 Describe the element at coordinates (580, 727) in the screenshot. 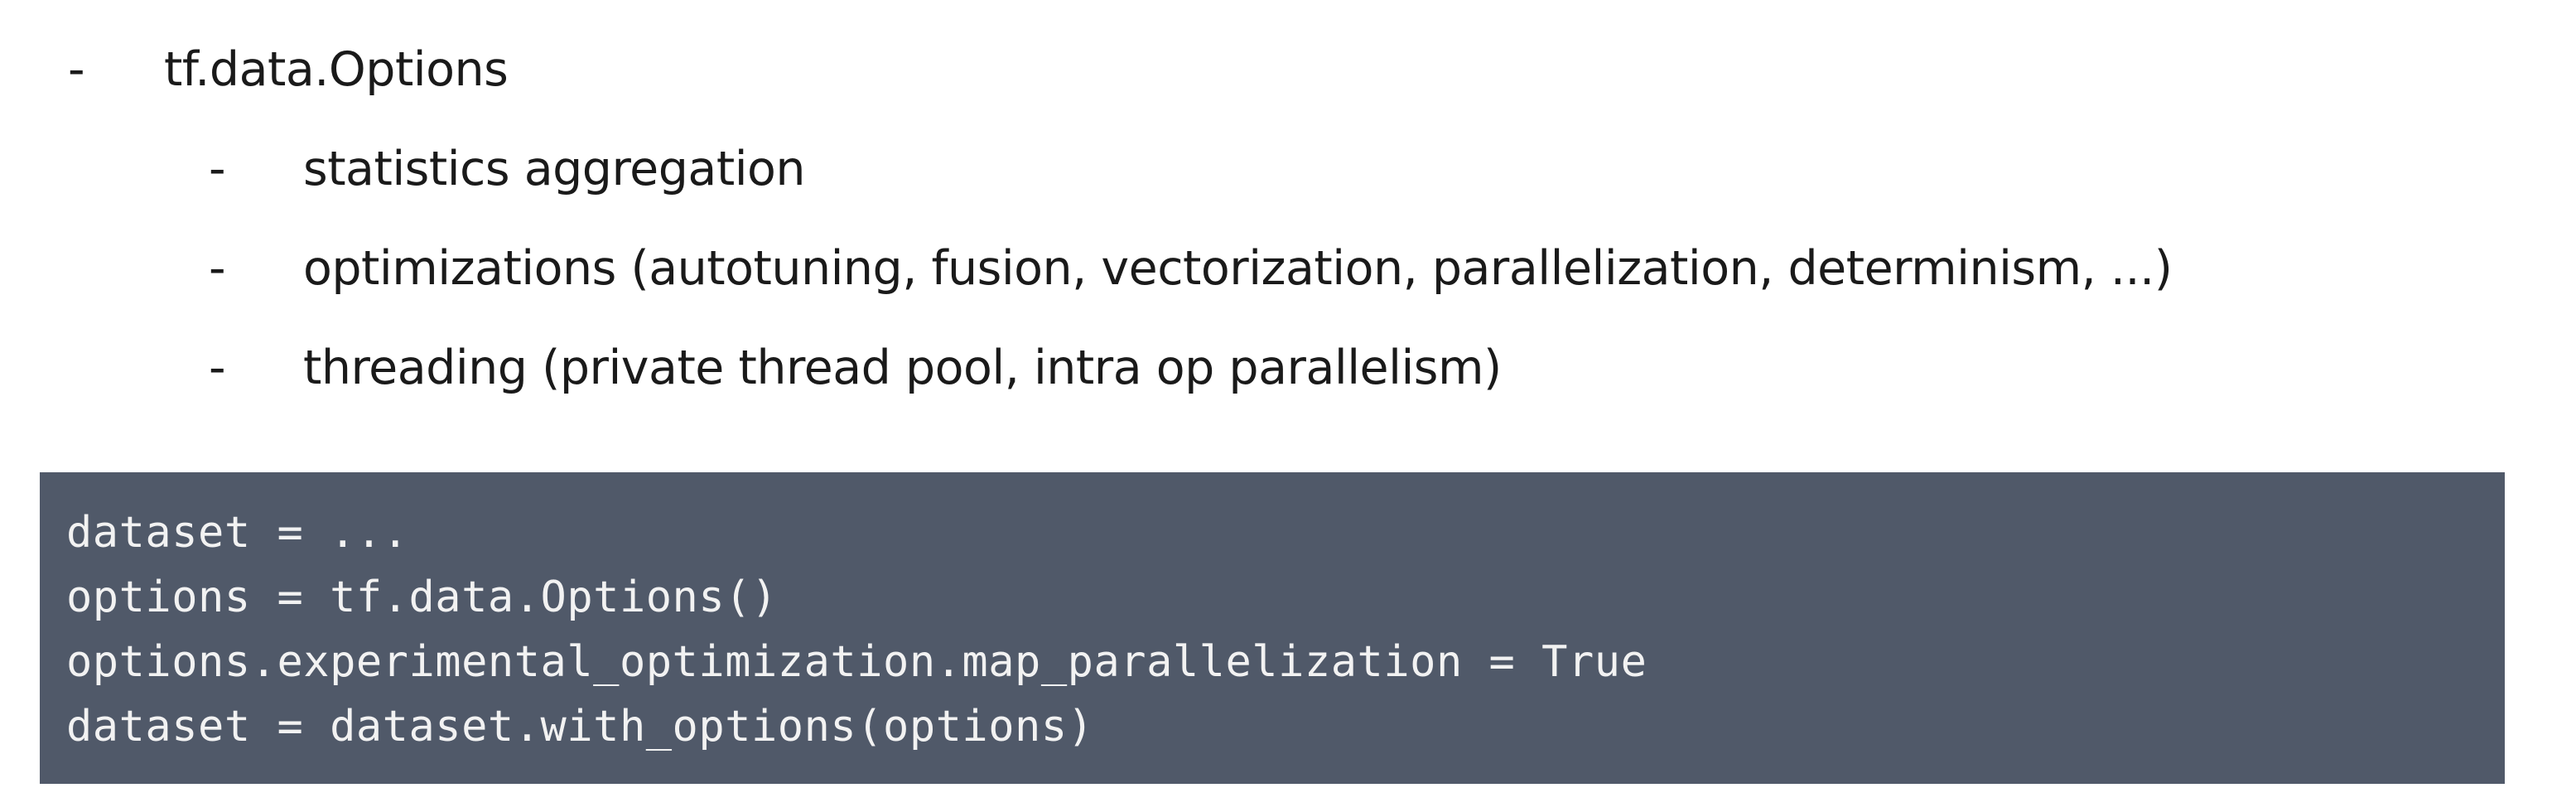

I see `code-line: dataset = dataset.with_options(options)` at that location.